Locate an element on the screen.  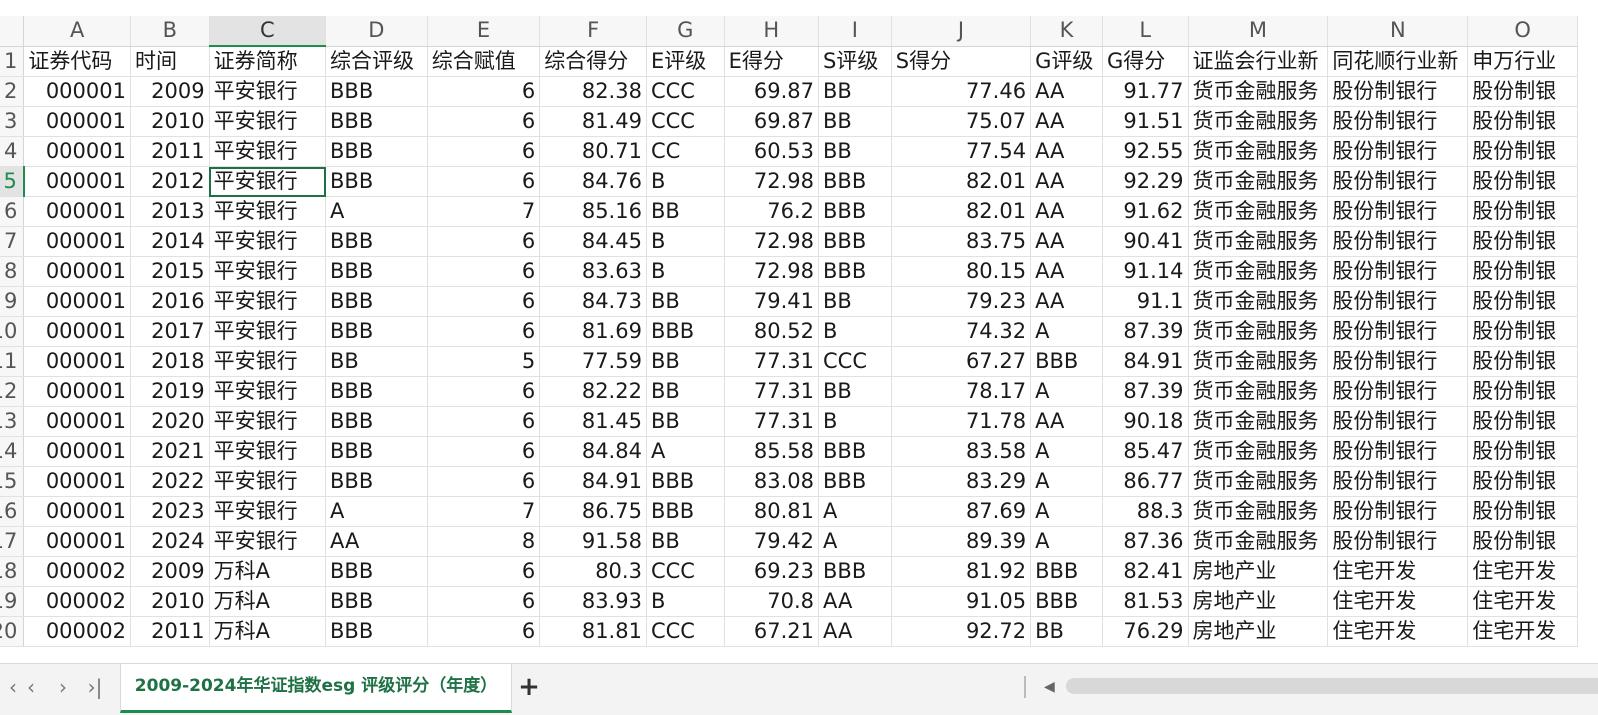
cell-B: 2016 is located at coordinates (170, 301).